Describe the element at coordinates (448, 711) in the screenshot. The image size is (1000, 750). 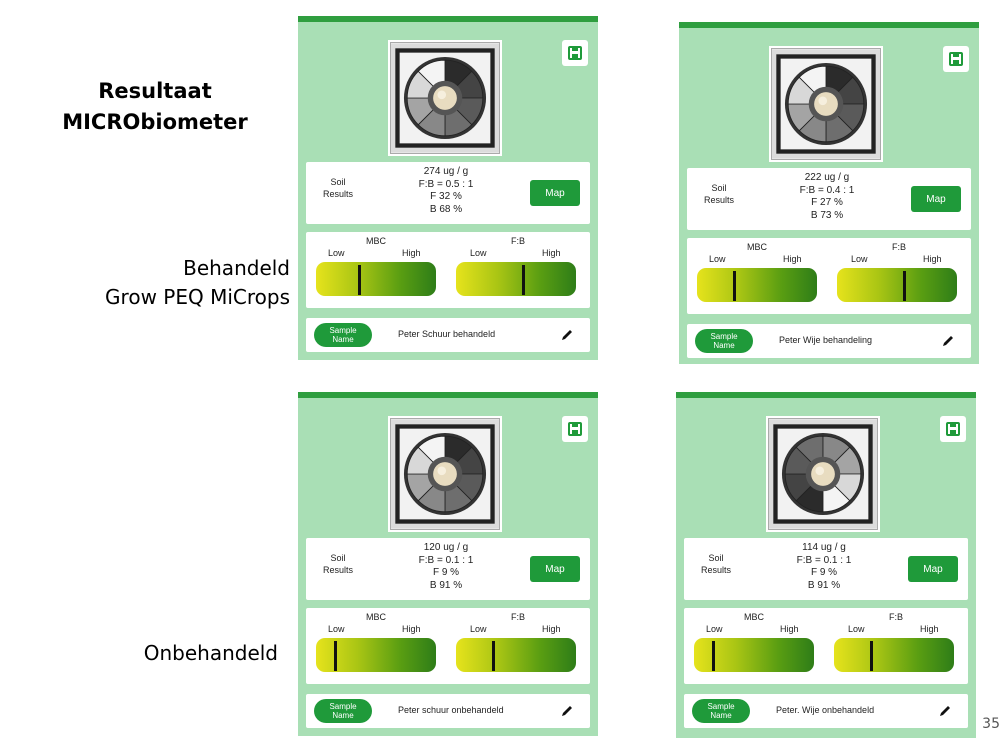
I see `sample-name-panel: Sample Name Peter schuur onbehandeld` at that location.